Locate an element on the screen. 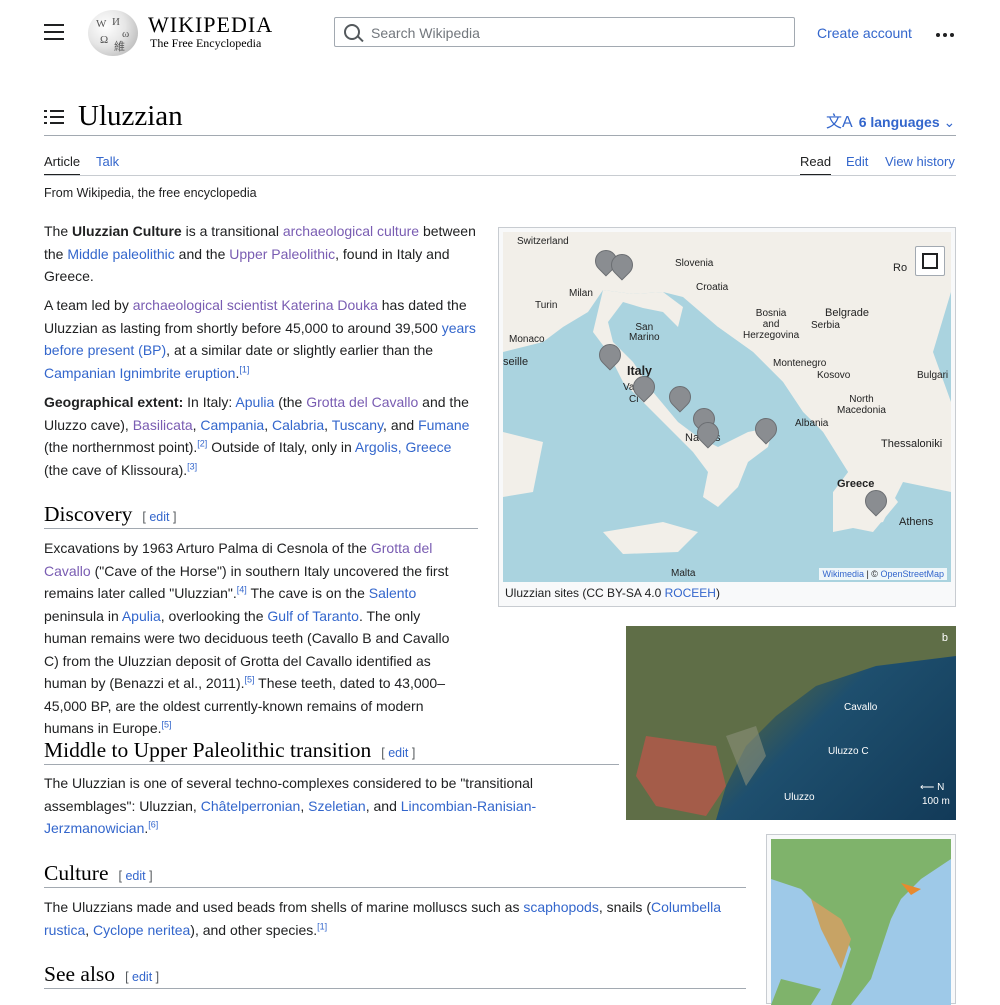 This screenshot has height=1005, width=1000. link-campanian-ignimbrite: Campanian Ignimbrite eruption is located at coordinates (139, 373).